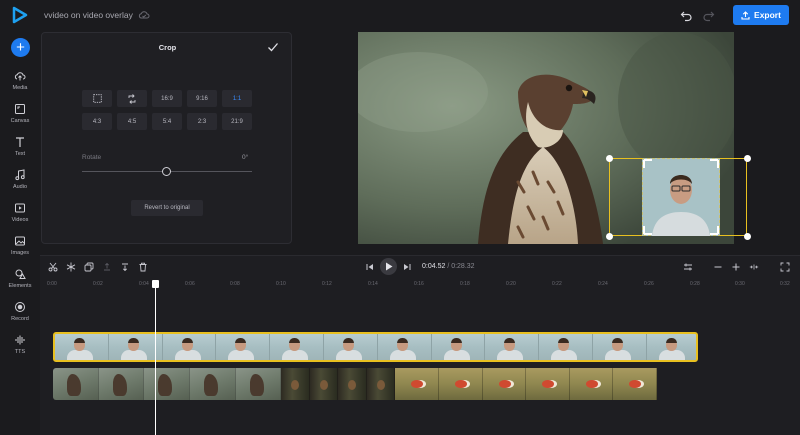  What do you see at coordinates (407, 267) in the screenshot?
I see `skip-forward-icon` at bounding box center [407, 267].